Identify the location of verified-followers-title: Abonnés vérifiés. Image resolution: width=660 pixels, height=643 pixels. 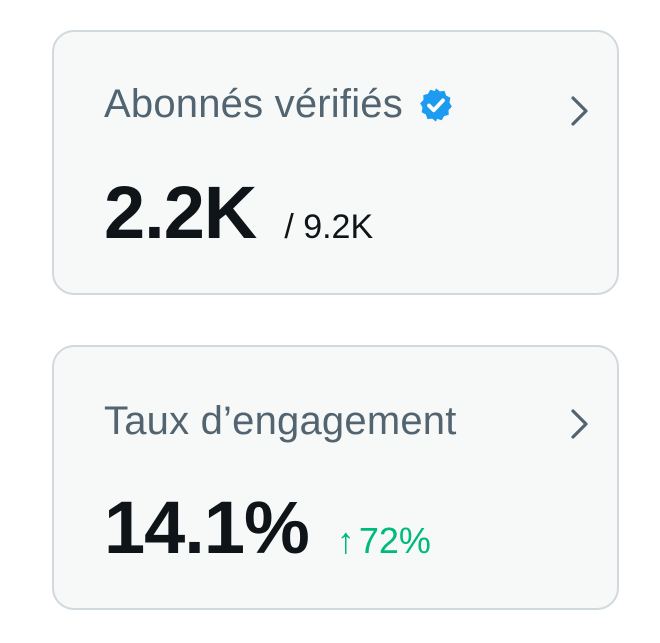
(279, 104).